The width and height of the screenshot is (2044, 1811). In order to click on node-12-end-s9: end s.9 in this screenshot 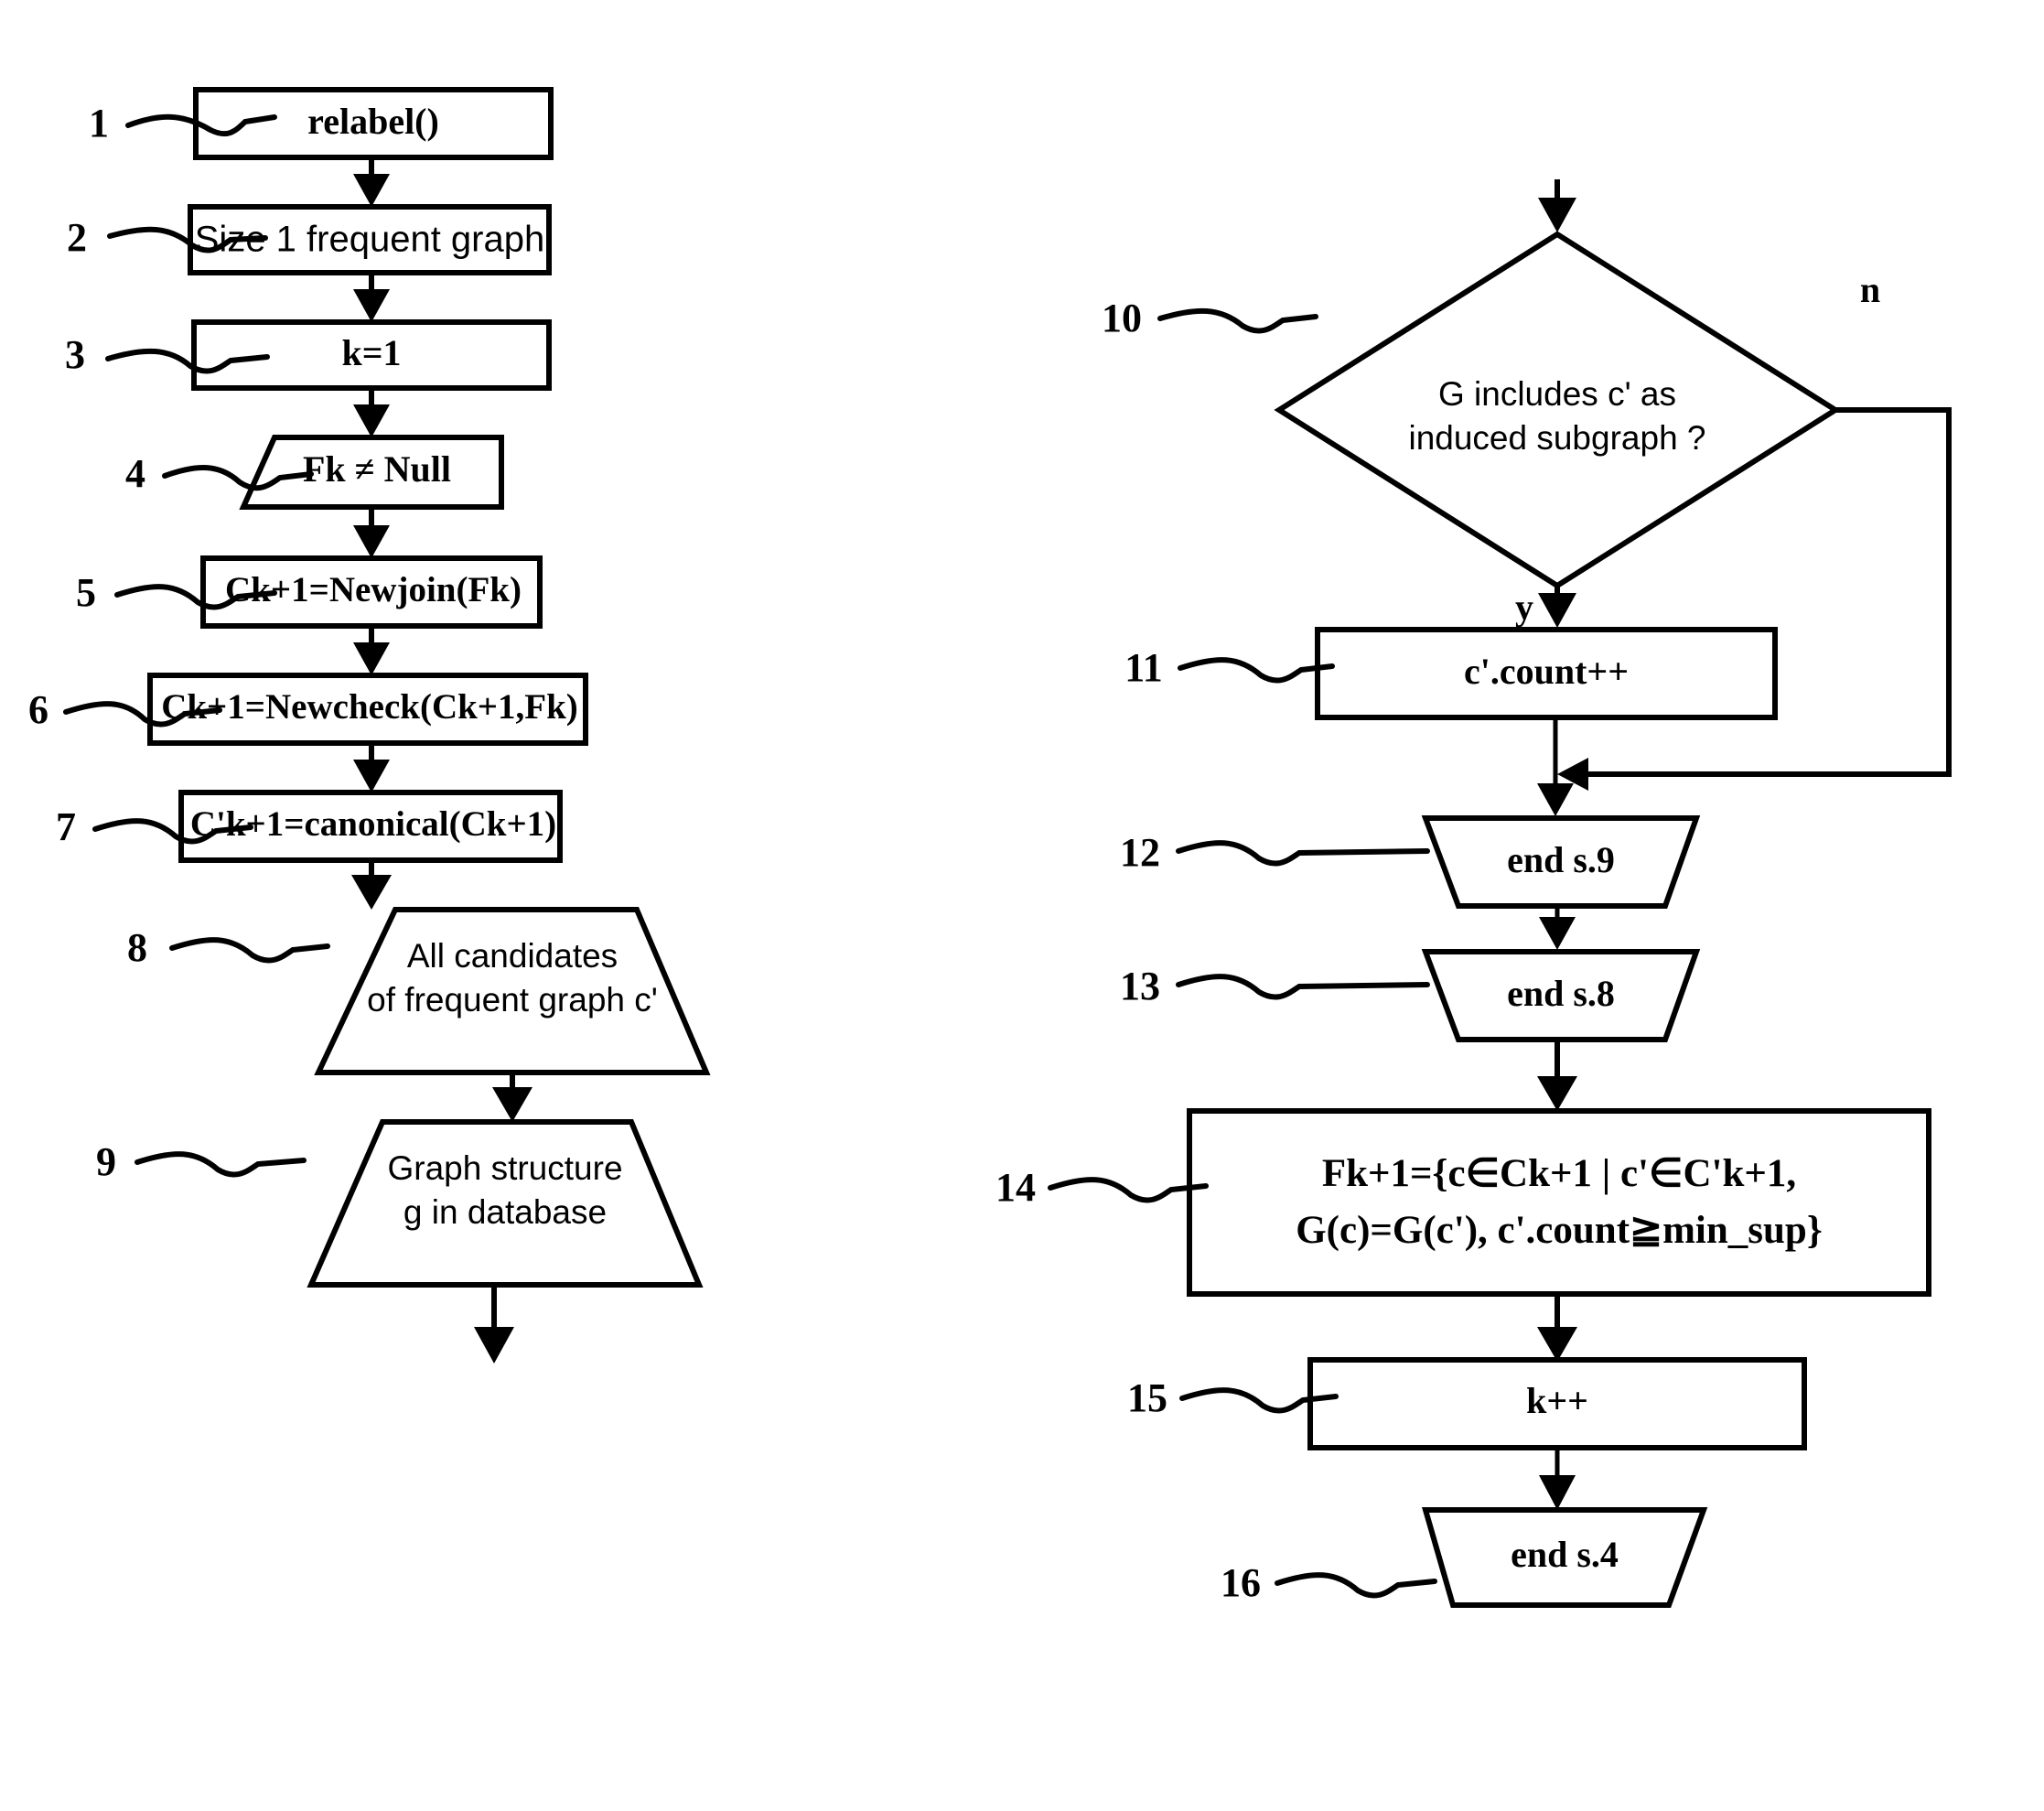, I will do `click(1561, 862)`.